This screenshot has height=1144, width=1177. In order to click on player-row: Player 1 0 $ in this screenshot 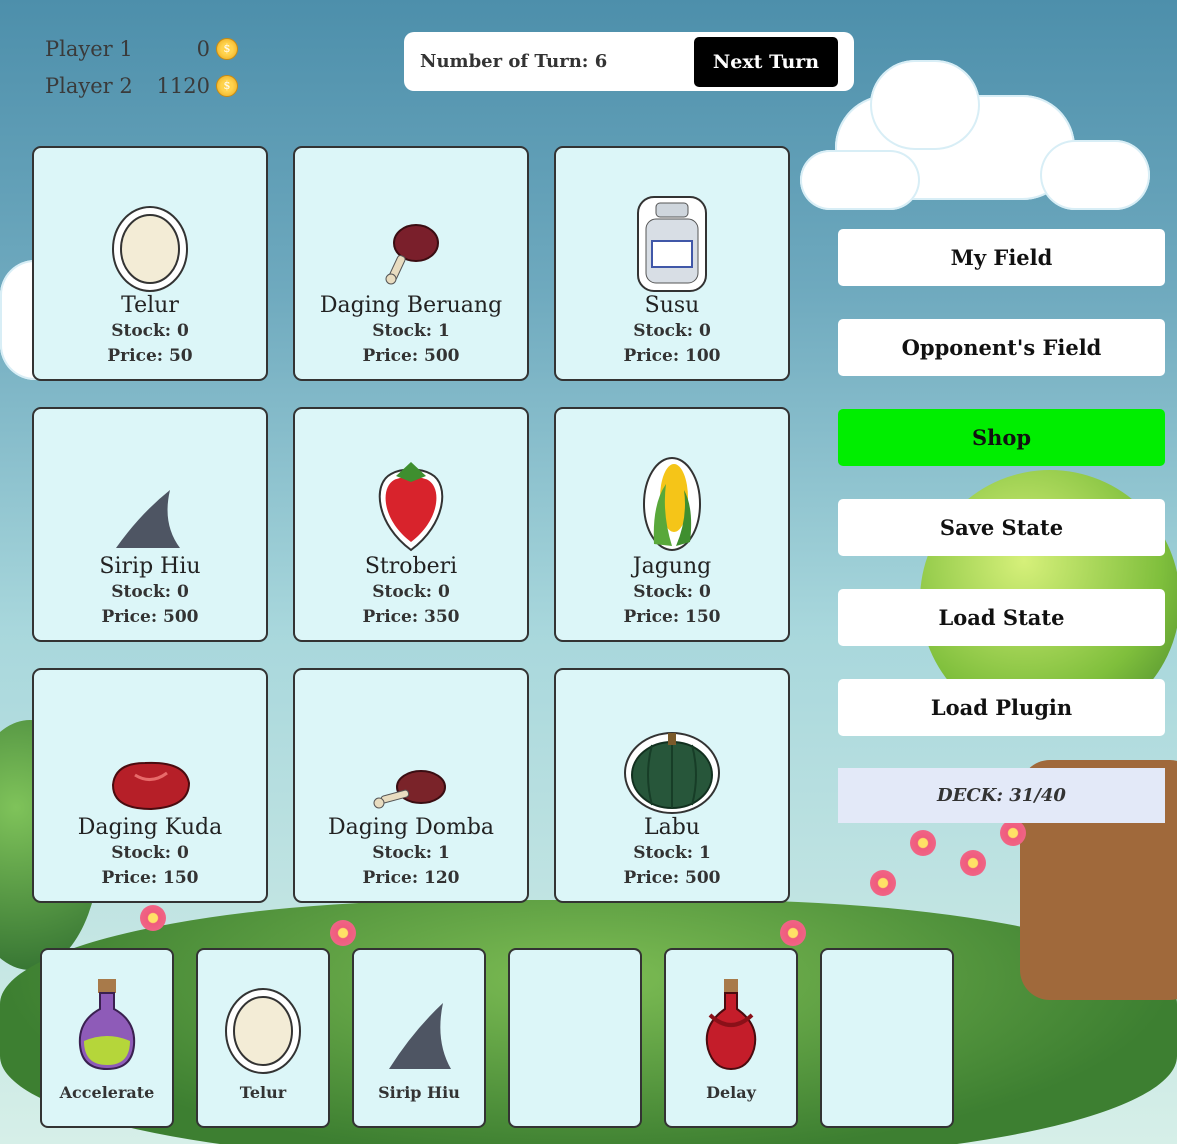, I will do `click(141, 48)`.